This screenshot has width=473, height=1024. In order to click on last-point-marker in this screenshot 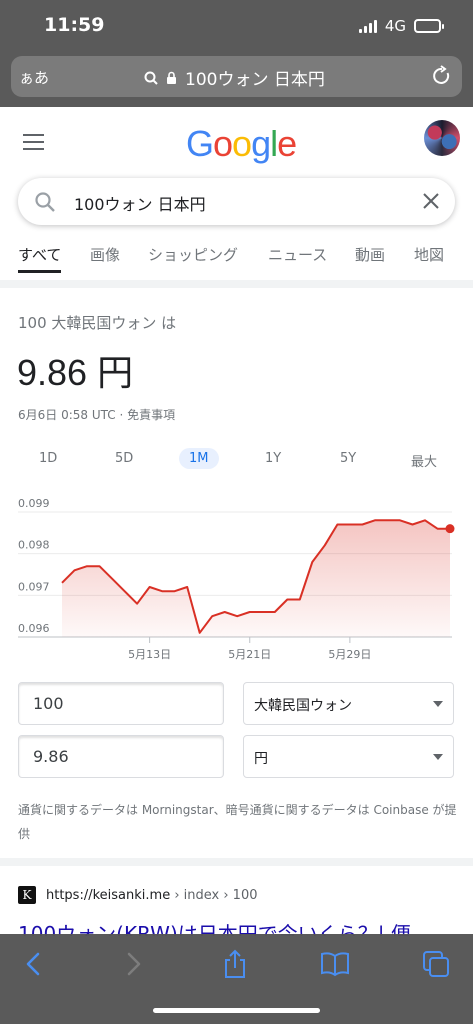, I will do `click(450, 529)`.